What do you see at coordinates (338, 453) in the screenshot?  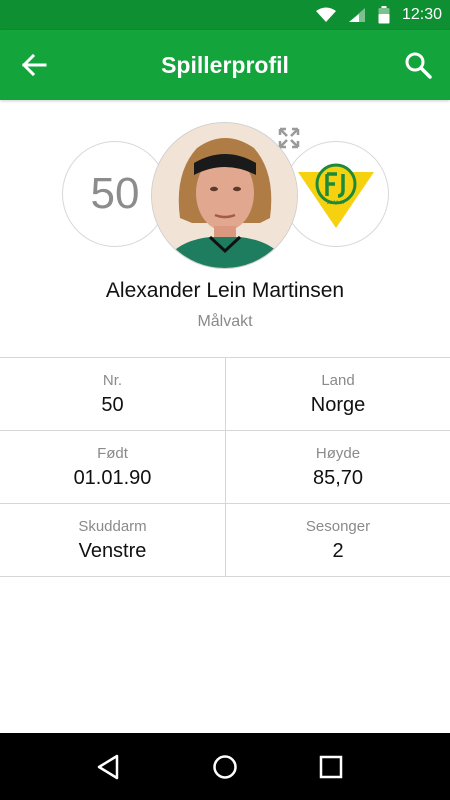 I see `stat-label: Høyde` at bounding box center [338, 453].